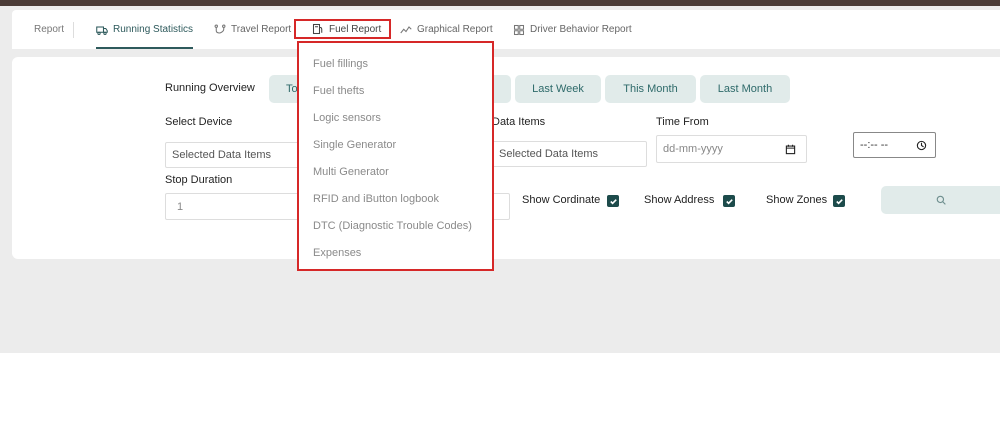  Describe the element at coordinates (501, 206) in the screenshot. I see `hidden-select-edge` at that location.